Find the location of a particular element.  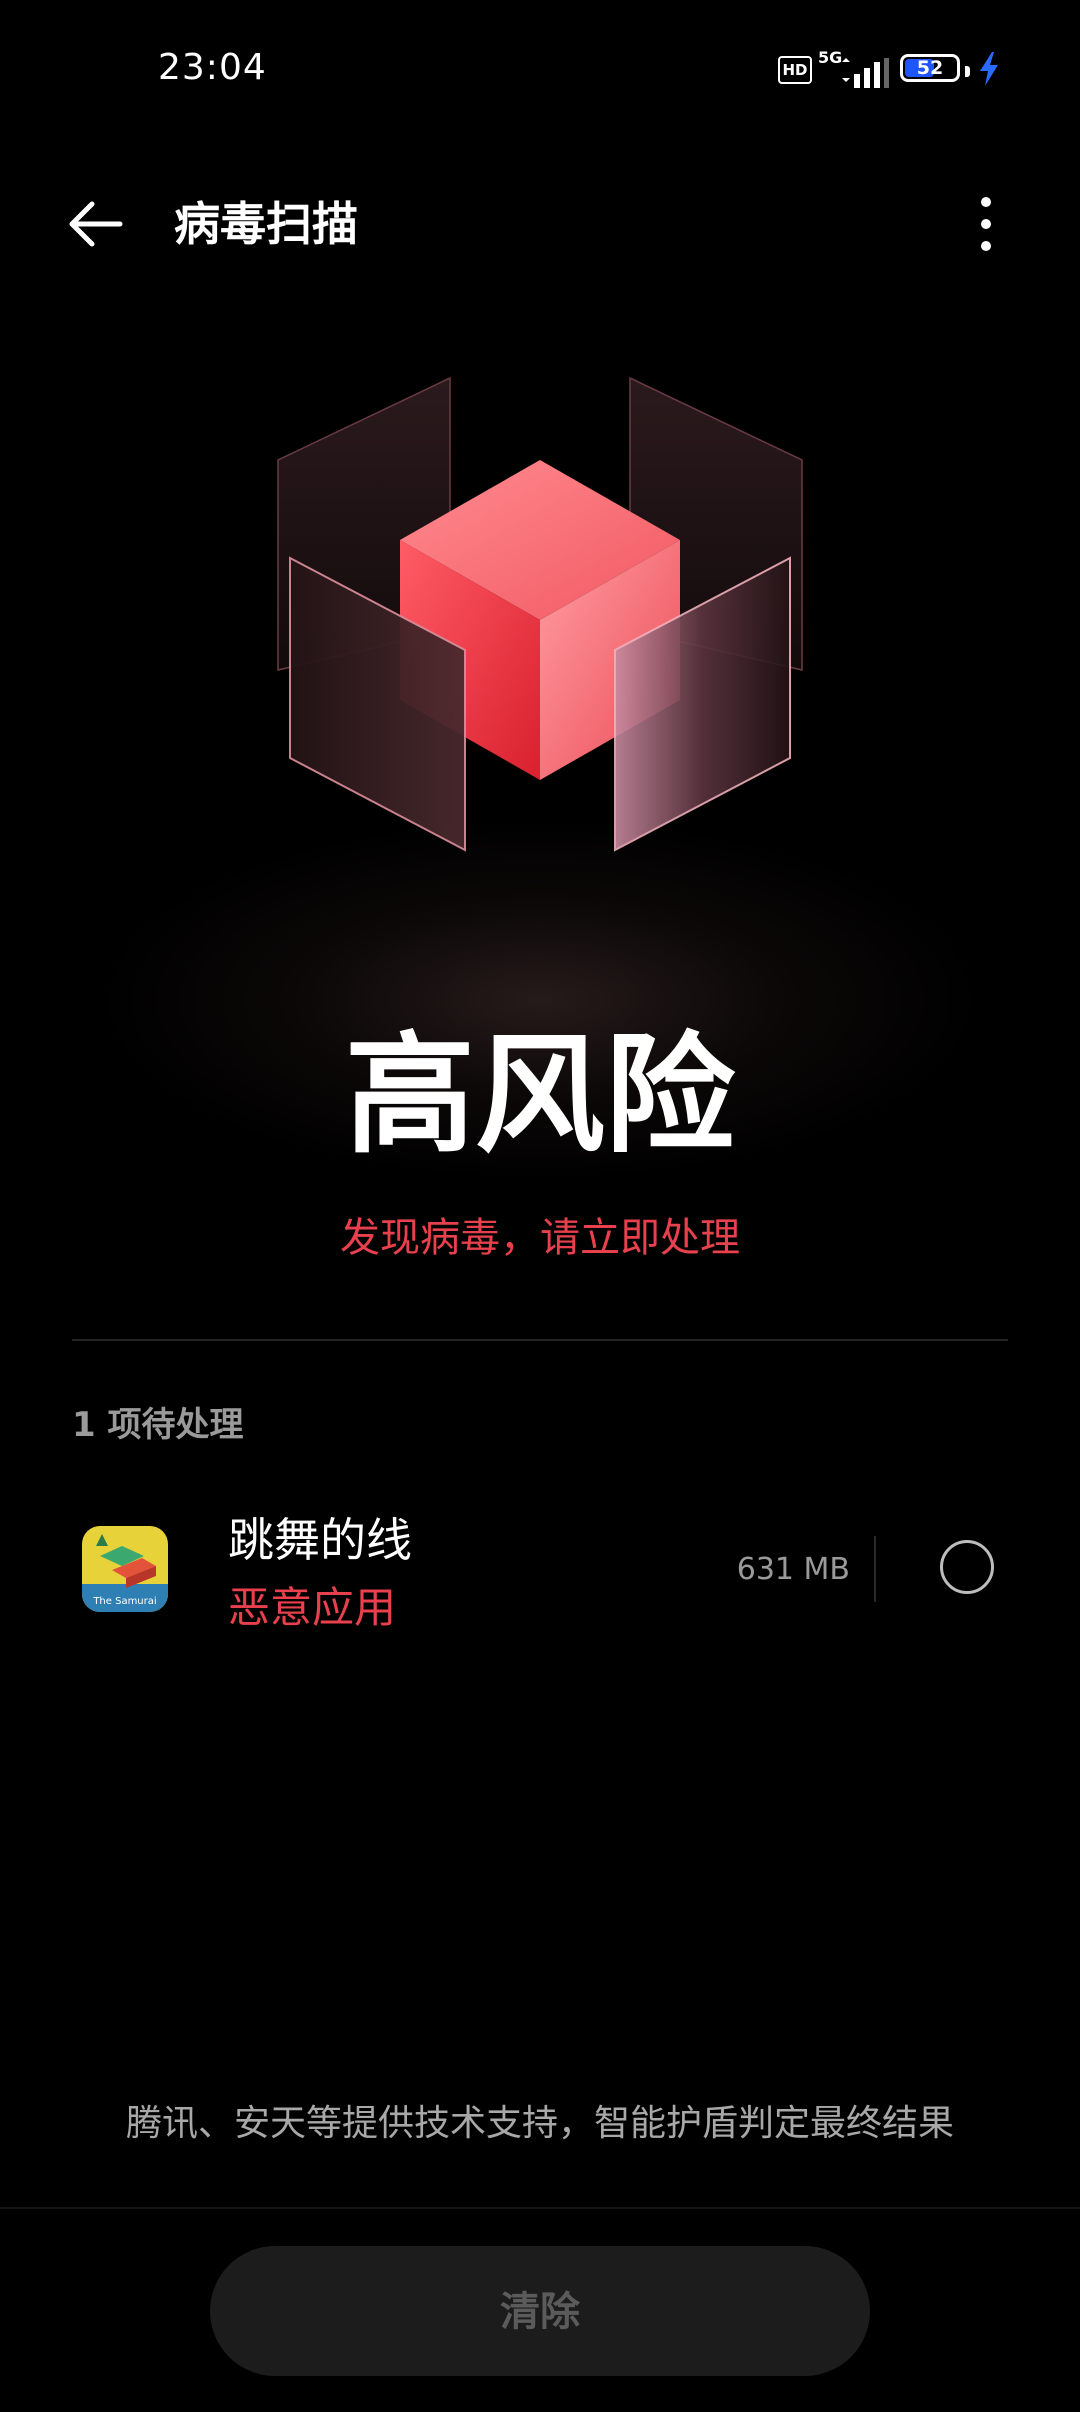

footer-divider is located at coordinates (540, 2208).